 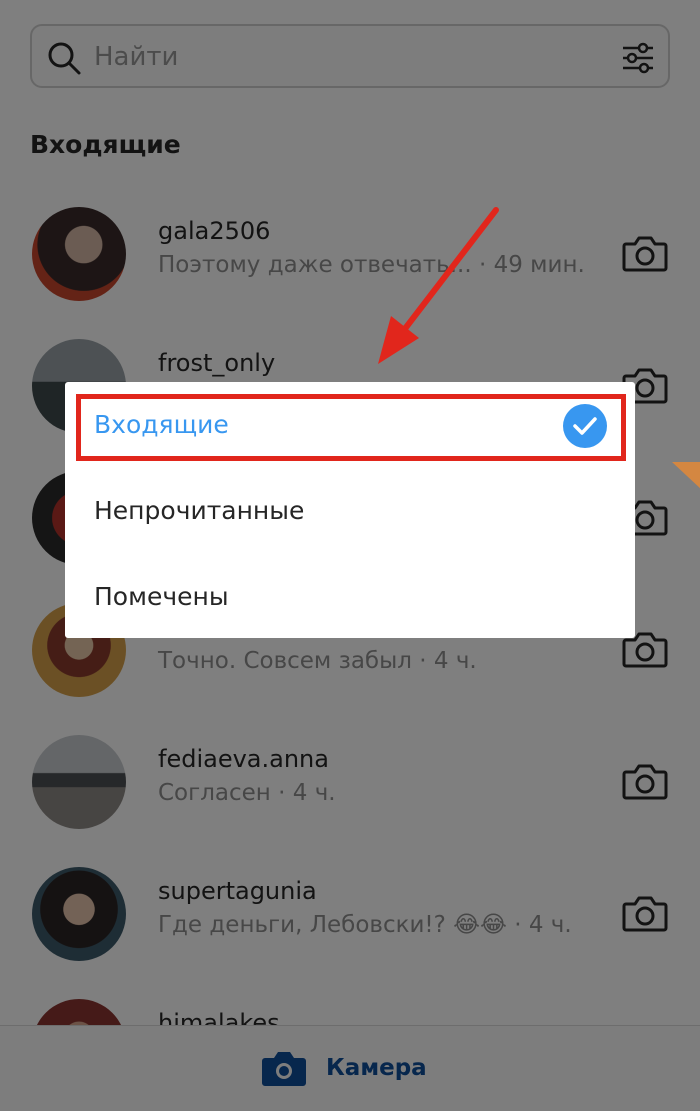 What do you see at coordinates (350, 597) in the screenshot?
I see `menu-item-flagged: Помечены` at bounding box center [350, 597].